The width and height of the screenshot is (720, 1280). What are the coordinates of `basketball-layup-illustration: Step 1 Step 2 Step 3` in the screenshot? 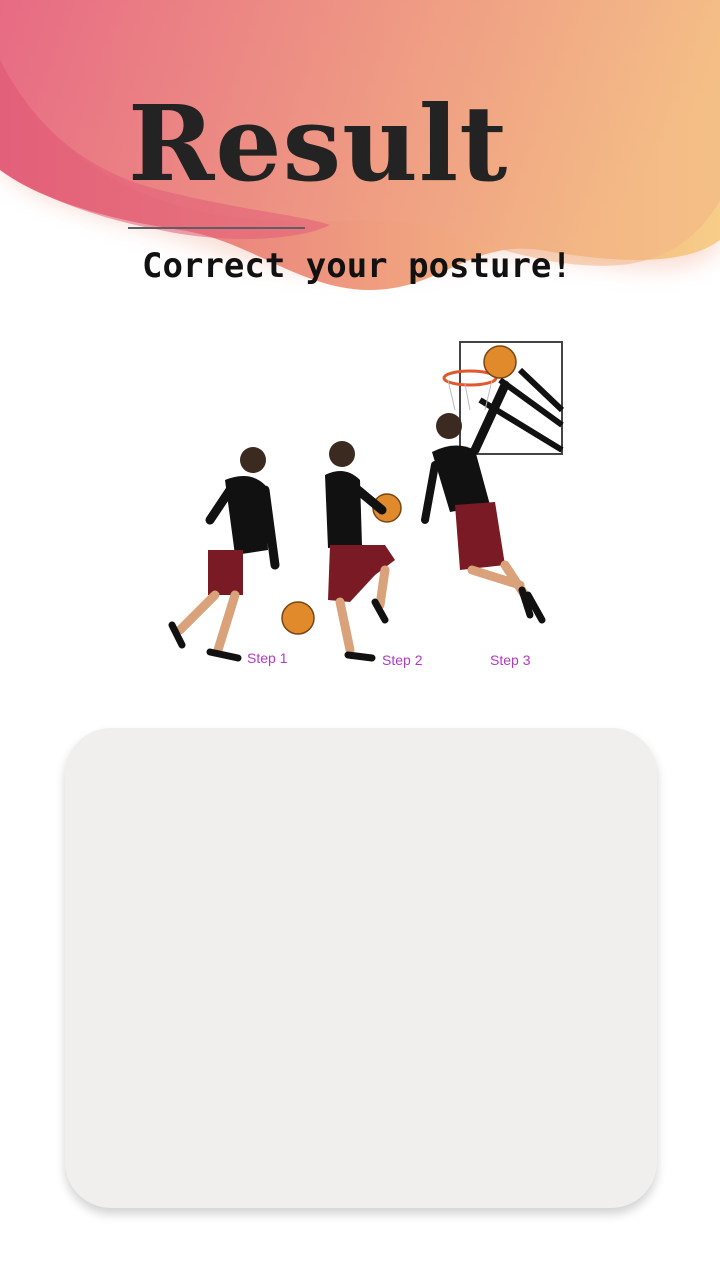 It's located at (366, 504).